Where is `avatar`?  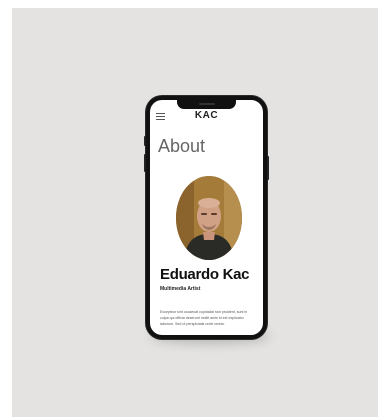 avatar is located at coordinates (209, 218).